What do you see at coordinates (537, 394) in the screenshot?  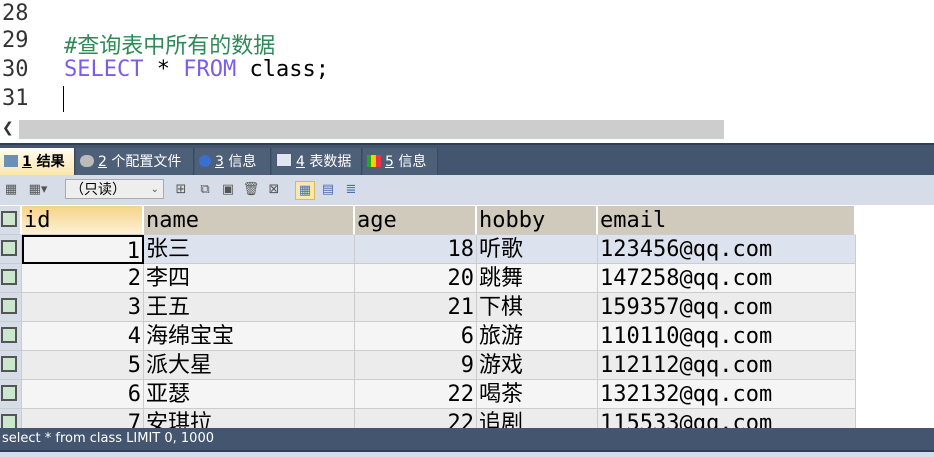 I see `cell-hobby: 喝茶` at bounding box center [537, 394].